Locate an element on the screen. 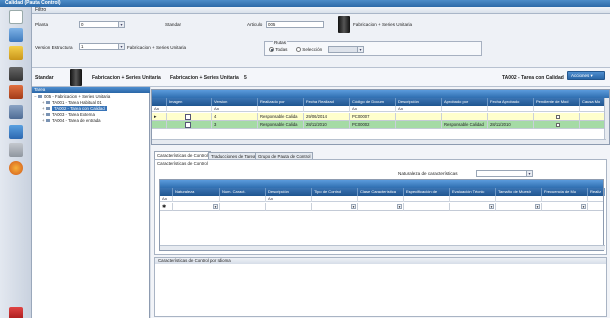  database-icon is located at coordinates (16, 53).